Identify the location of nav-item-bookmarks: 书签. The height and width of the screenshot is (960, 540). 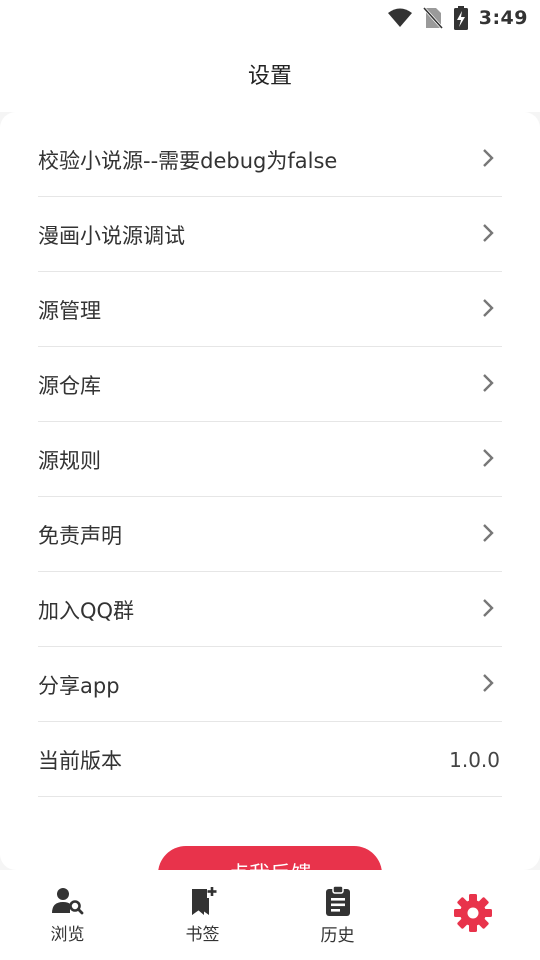
(203, 915).